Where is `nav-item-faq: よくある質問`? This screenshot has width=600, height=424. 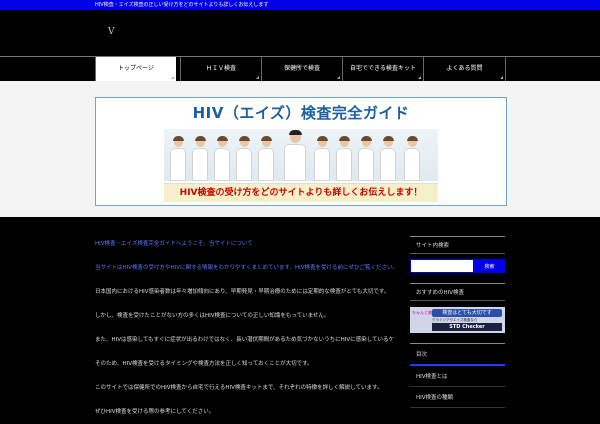
nav-item-faq: よくある質問 is located at coordinates (464, 69).